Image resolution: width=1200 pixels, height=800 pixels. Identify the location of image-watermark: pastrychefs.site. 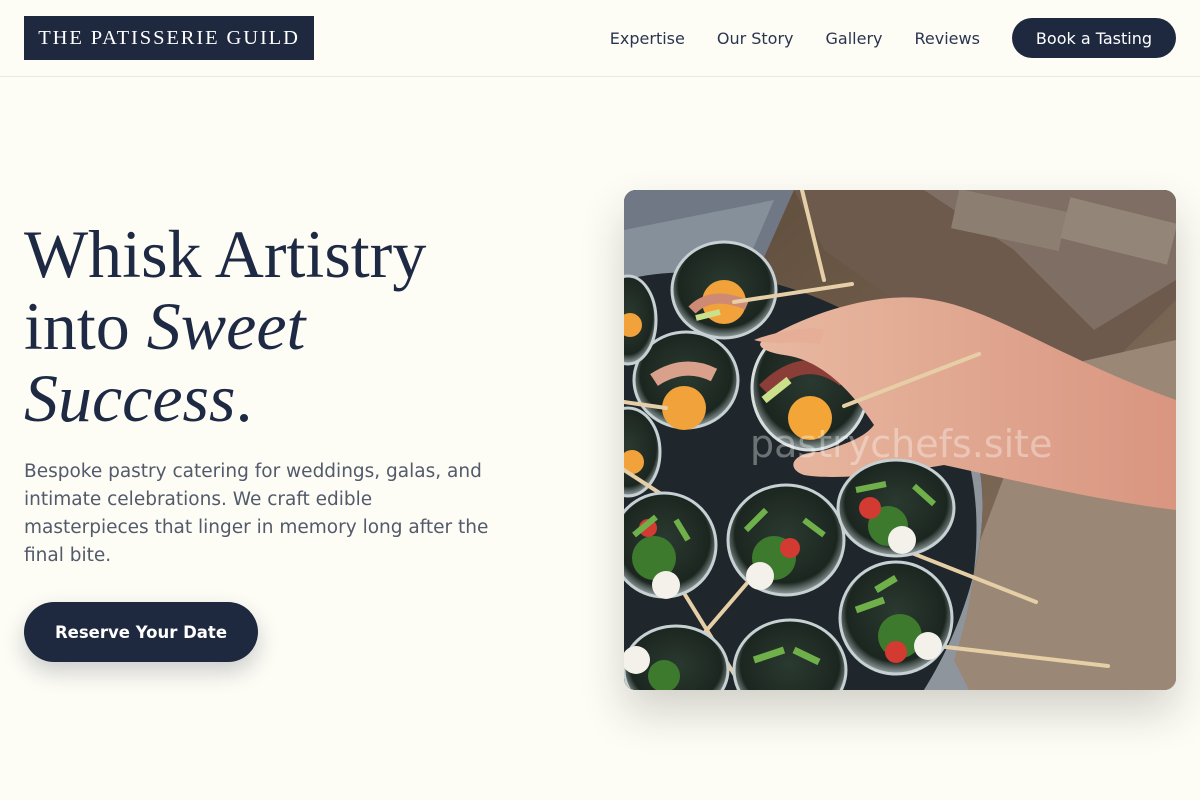
(901, 444).